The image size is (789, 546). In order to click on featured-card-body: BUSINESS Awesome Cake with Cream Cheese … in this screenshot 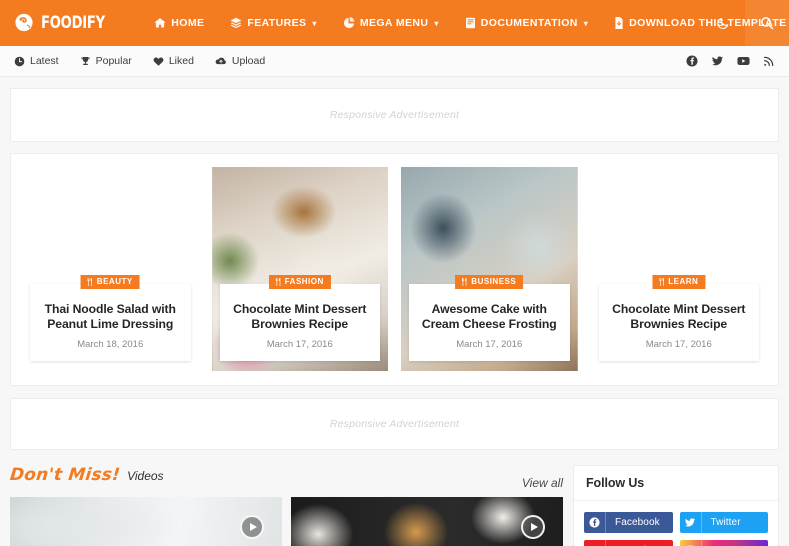, I will do `click(489, 317)`.